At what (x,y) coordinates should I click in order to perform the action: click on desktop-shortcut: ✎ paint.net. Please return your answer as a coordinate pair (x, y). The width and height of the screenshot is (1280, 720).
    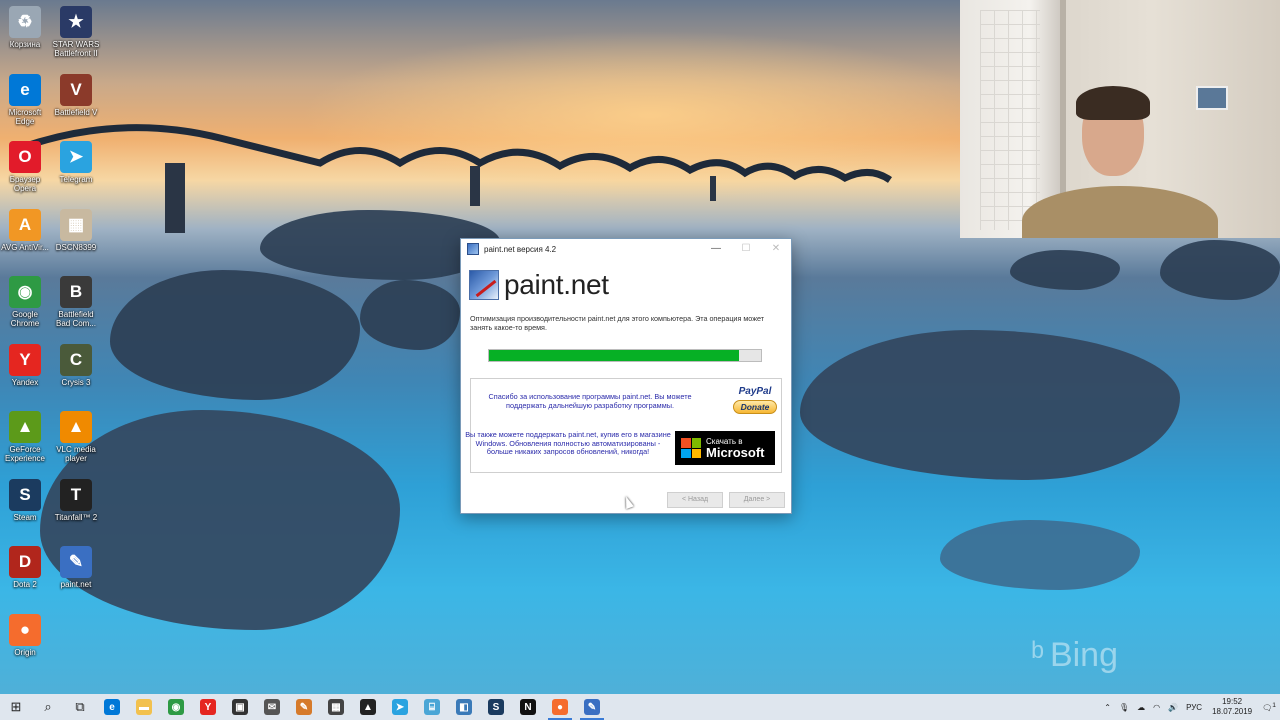
    Looking at the image, I should click on (76, 574).